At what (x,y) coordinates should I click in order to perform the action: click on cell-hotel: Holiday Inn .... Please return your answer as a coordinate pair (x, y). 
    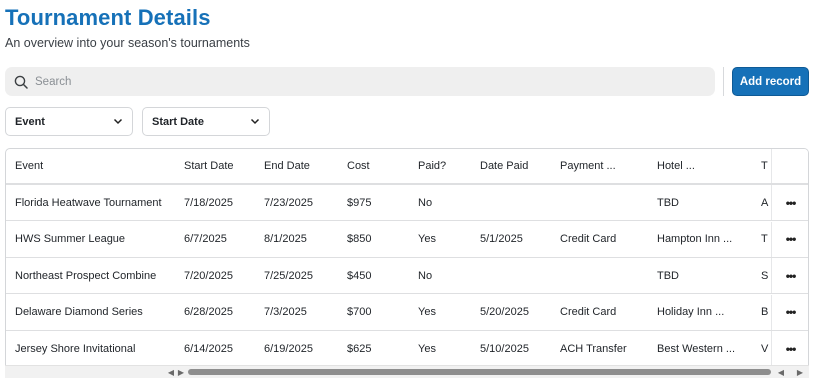
    Looking at the image, I should click on (691, 312).